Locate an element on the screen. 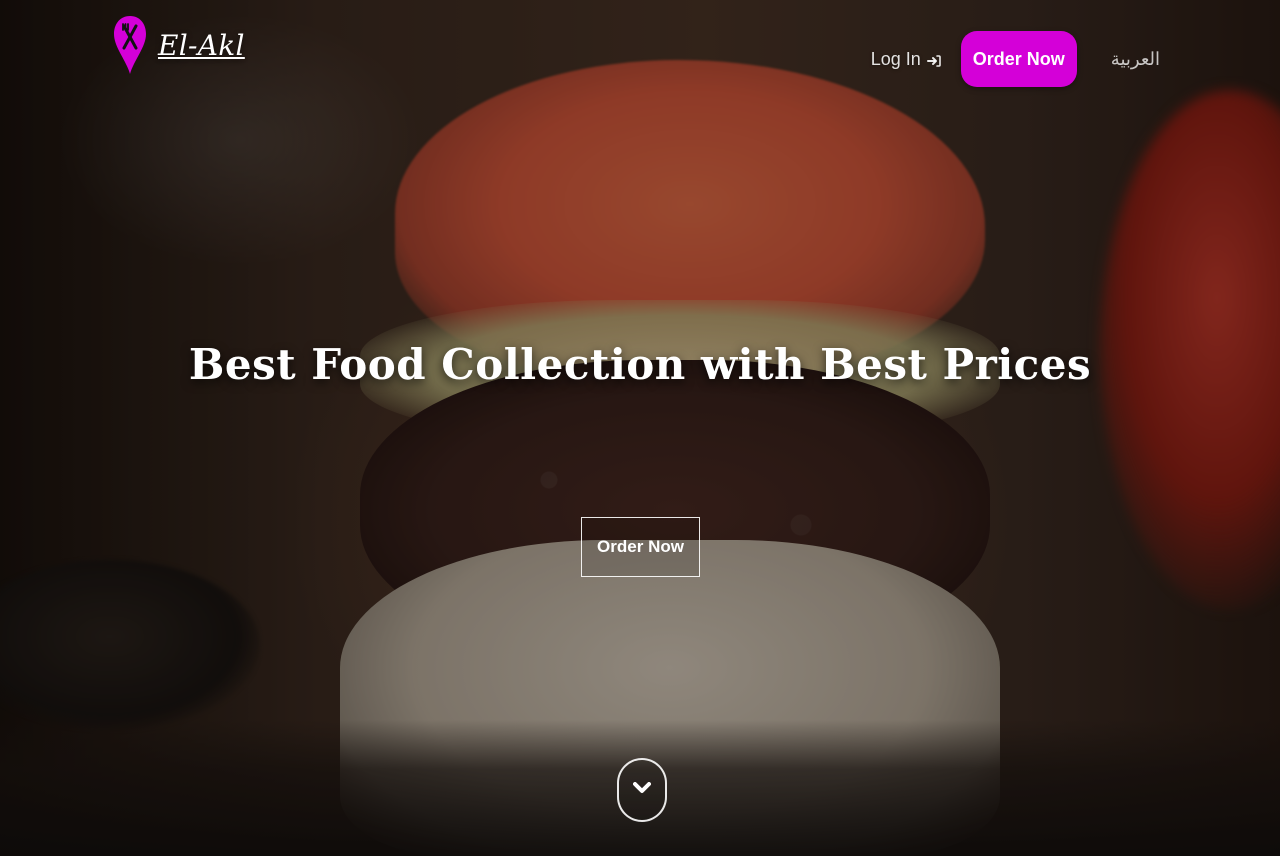 The image size is (1280, 856). map-pin-fork-knife-icon is located at coordinates (130, 45).